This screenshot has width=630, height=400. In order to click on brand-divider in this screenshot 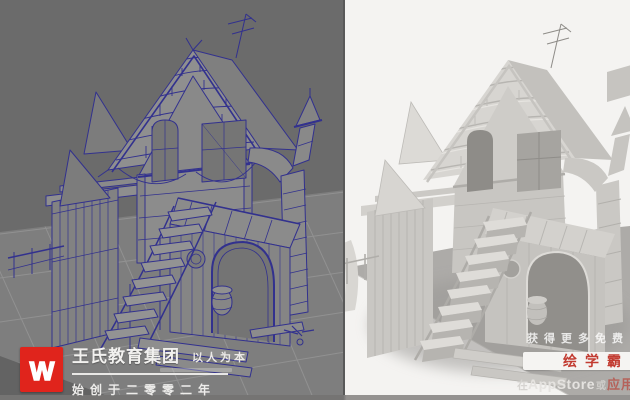, I will do `click(150, 374)`.